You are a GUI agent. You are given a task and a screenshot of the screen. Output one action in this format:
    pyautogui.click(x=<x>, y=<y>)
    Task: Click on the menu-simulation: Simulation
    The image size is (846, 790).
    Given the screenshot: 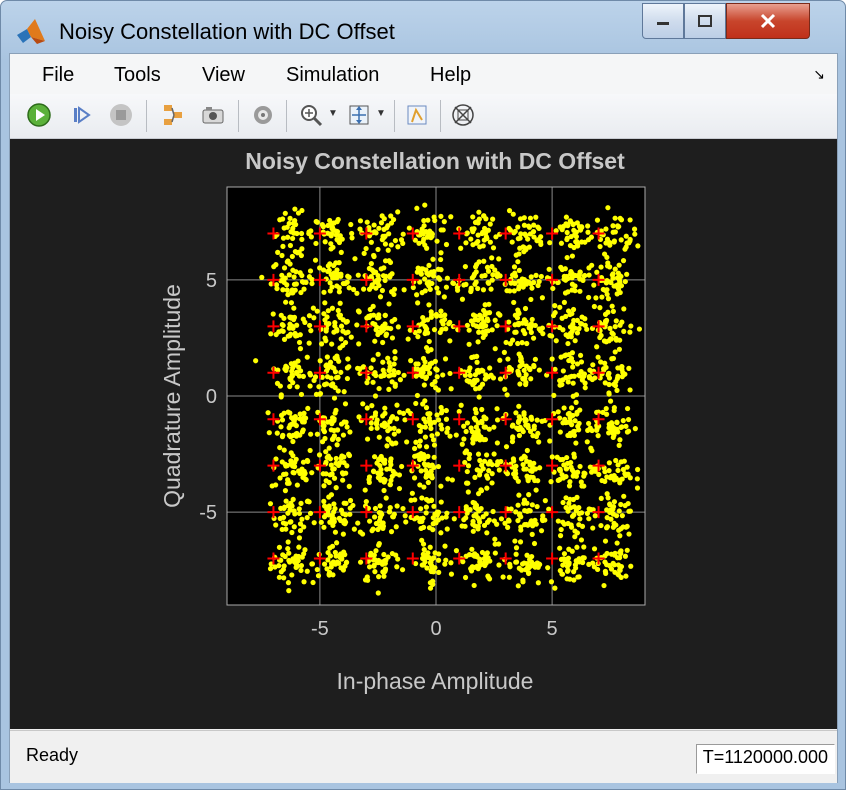 What is the action you would take?
    pyautogui.click(x=332, y=75)
    